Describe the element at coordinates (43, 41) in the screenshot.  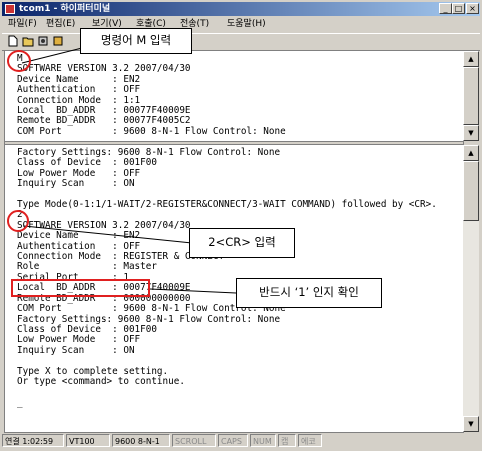
I see `connect-icon` at that location.